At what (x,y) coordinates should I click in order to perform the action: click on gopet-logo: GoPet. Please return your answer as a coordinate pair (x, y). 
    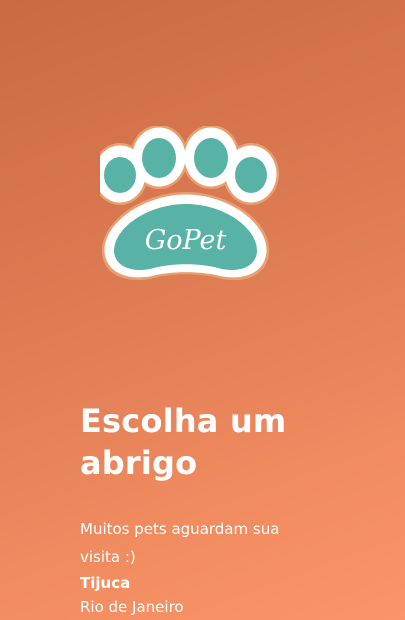
    Looking at the image, I should click on (200, 206).